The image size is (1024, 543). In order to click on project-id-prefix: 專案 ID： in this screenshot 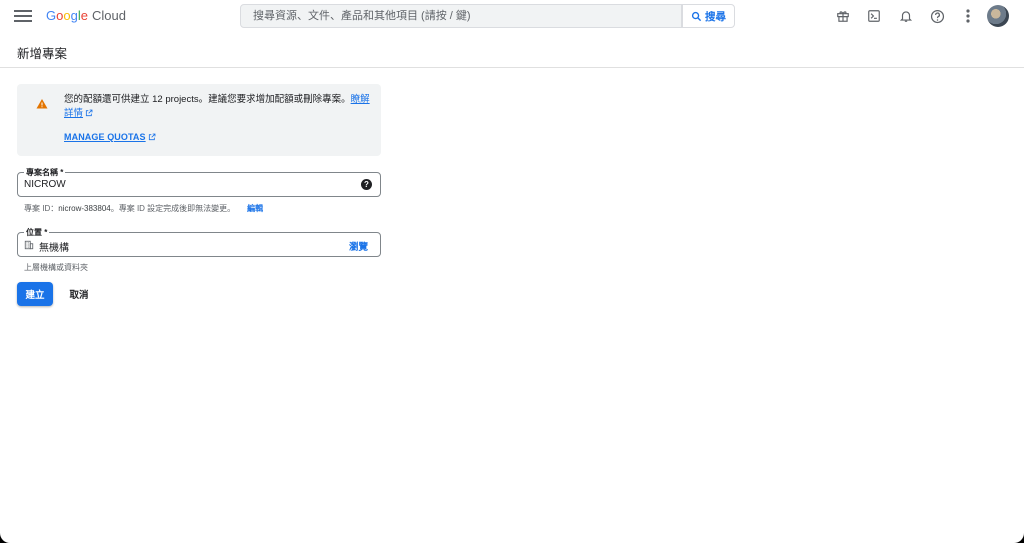, I will do `click(41, 208)`.